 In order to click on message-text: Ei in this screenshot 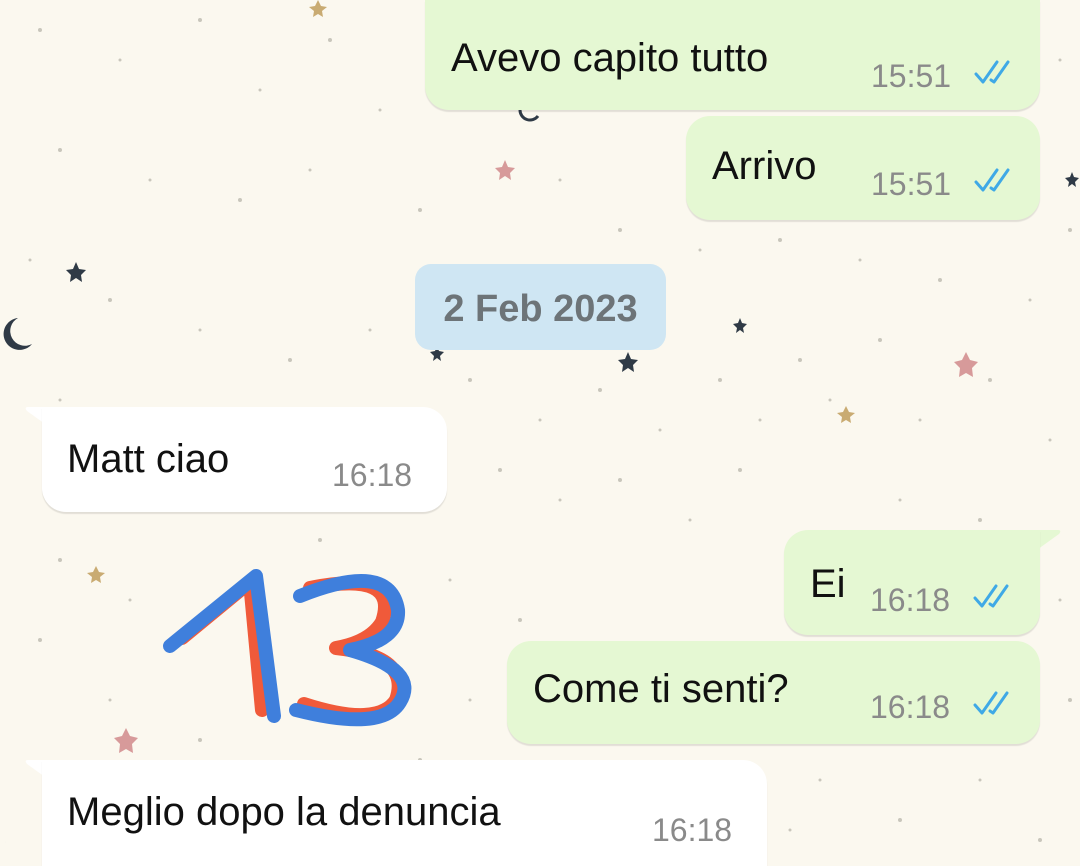, I will do `click(828, 584)`.